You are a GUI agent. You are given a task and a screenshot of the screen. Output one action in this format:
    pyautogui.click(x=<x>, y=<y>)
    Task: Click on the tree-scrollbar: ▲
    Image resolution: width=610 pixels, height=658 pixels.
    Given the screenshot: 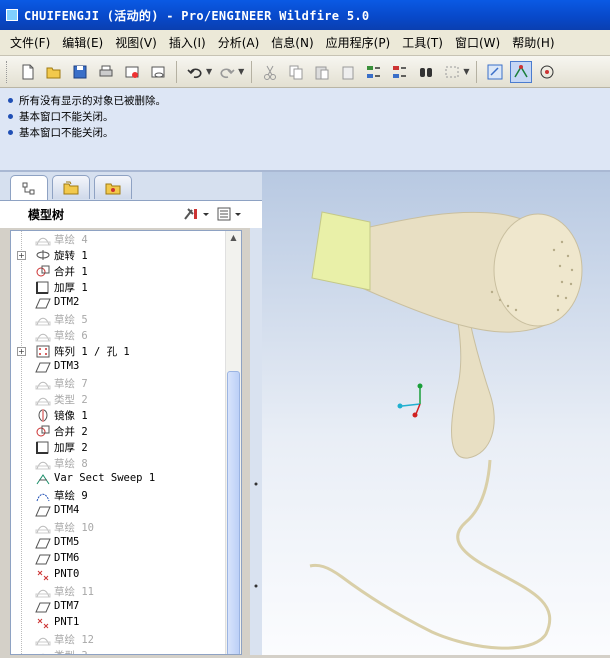 What is the action you would take?
    pyautogui.click(x=233, y=442)
    